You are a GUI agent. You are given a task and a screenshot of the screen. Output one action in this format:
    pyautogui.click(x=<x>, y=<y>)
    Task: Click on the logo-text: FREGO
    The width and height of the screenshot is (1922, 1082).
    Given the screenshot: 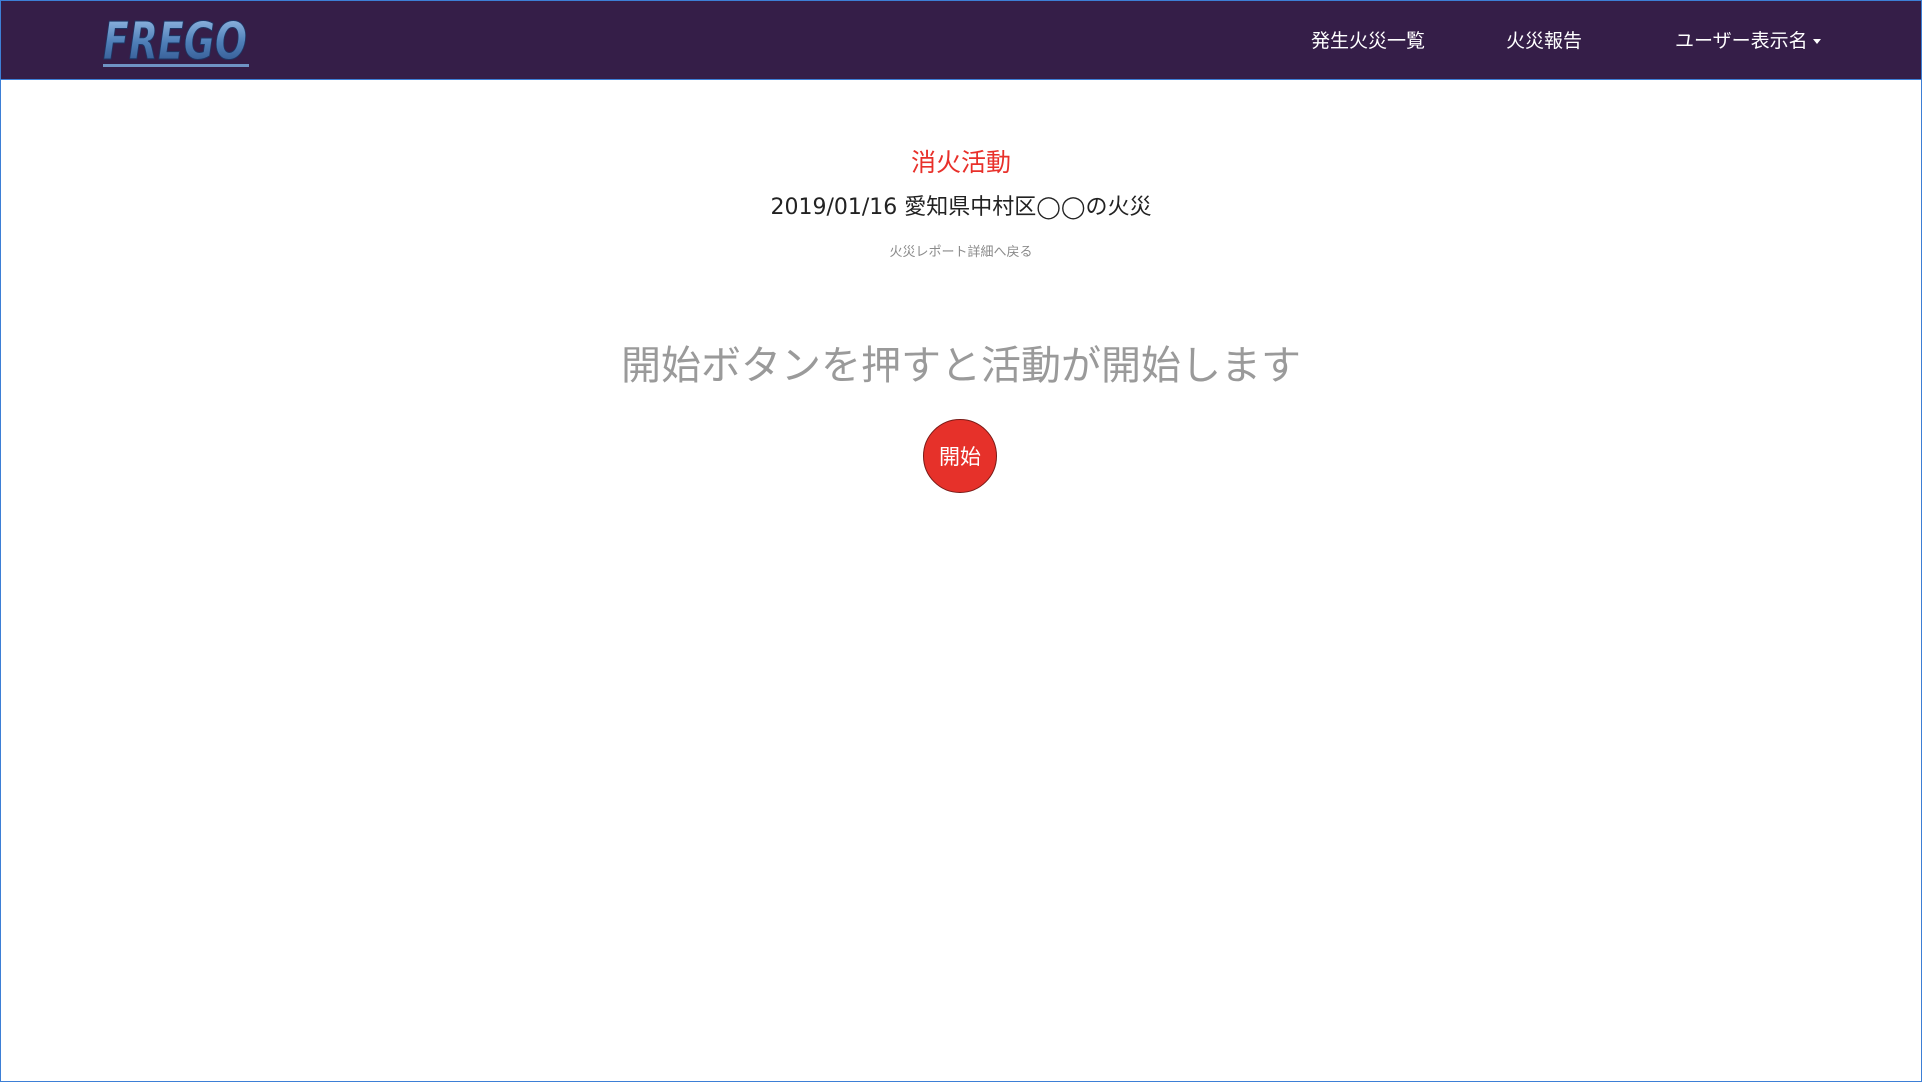 What is the action you would take?
    pyautogui.click(x=175, y=41)
    